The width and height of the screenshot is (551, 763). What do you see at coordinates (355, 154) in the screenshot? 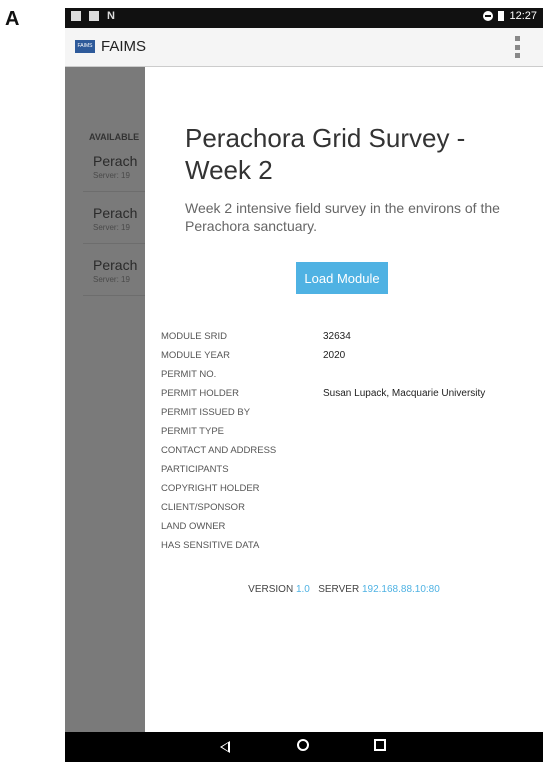
I see `module-title: Perachora Grid Survey - Week 2` at bounding box center [355, 154].